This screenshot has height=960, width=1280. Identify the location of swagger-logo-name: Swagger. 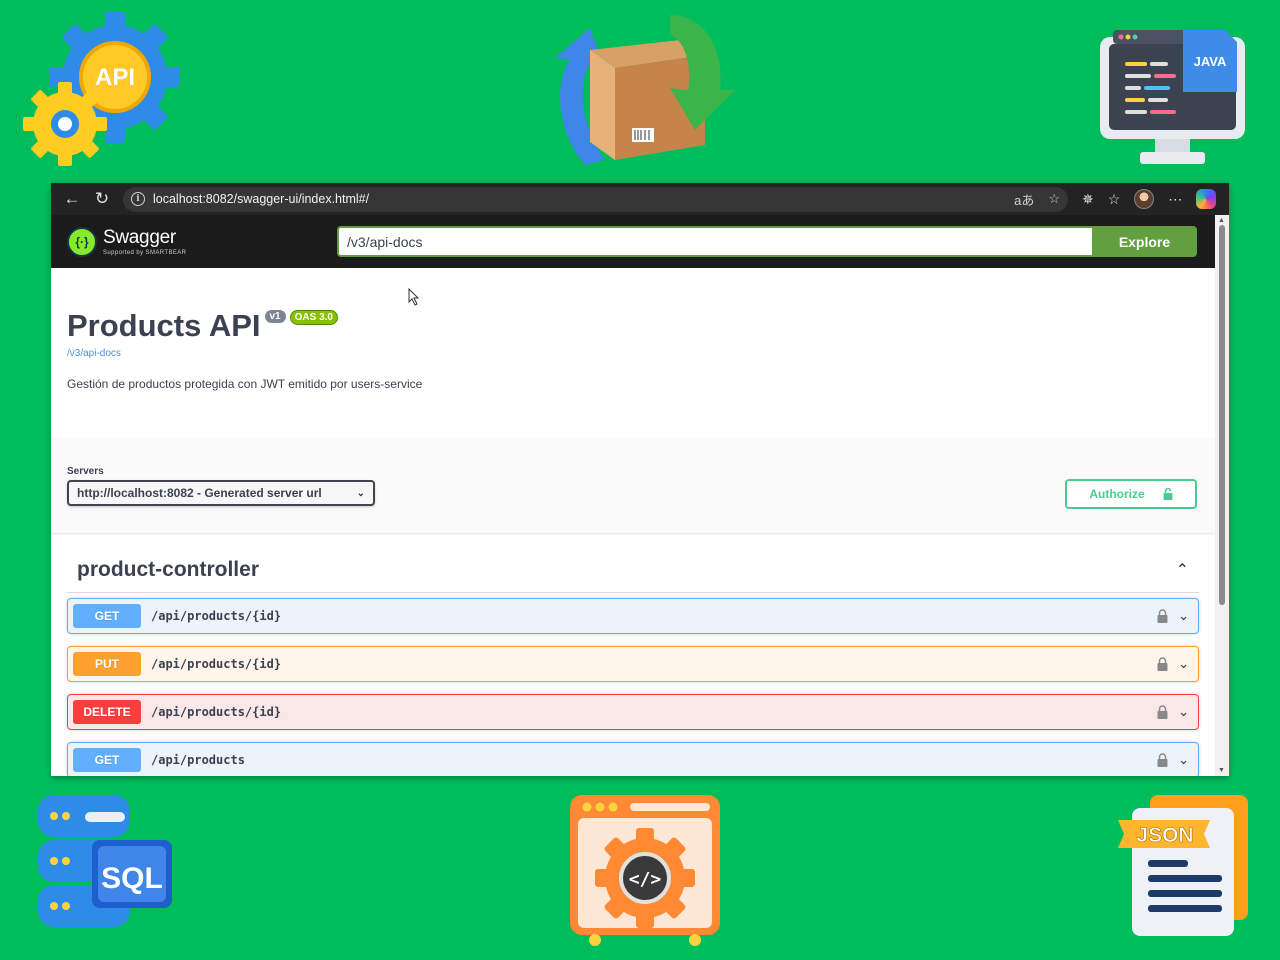
(139, 237).